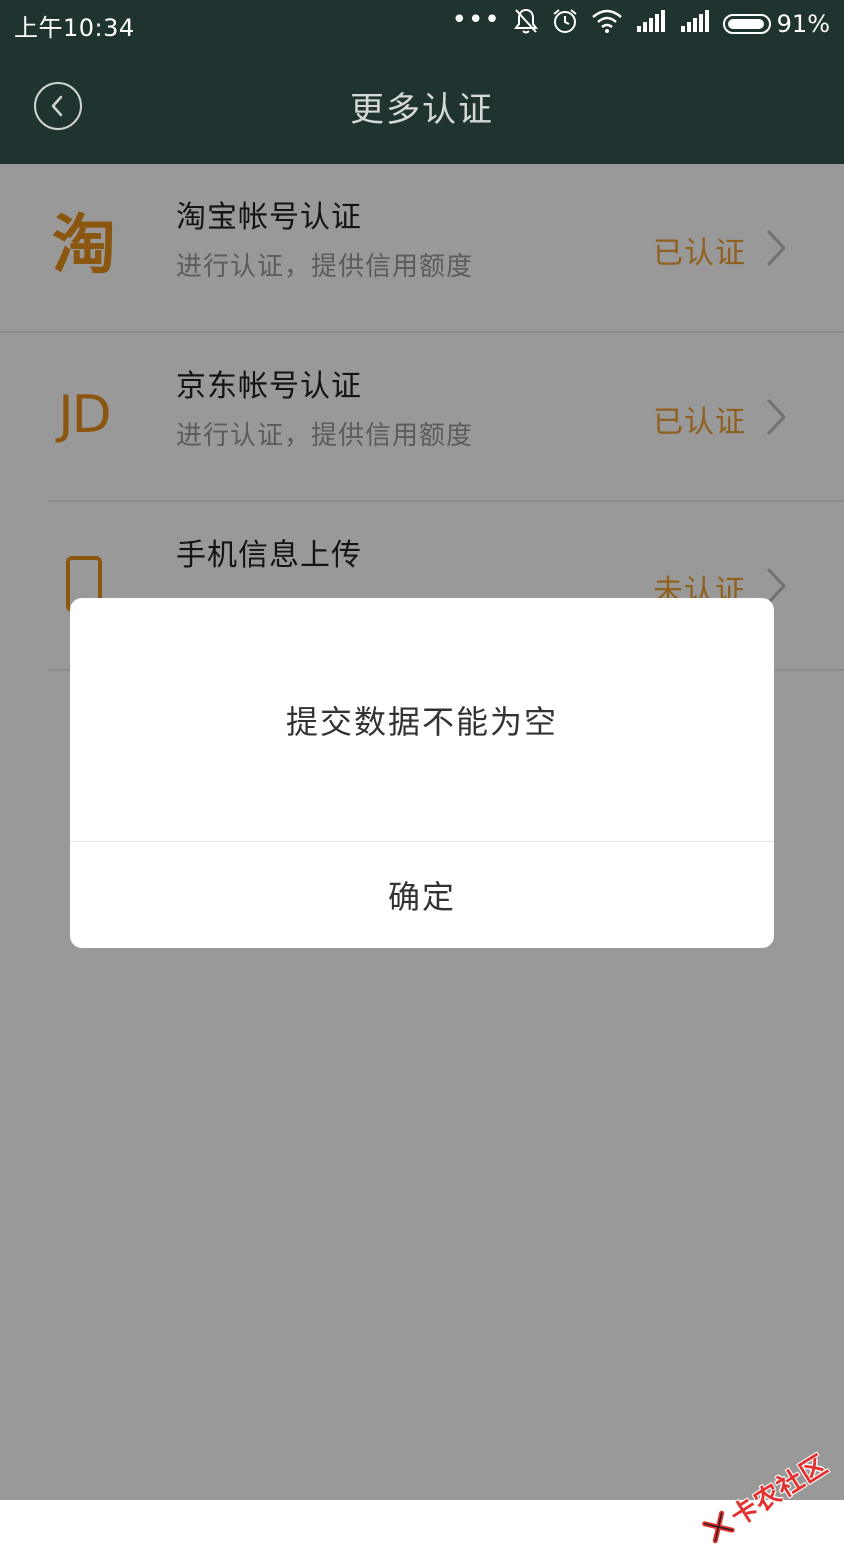 Image resolution: width=844 pixels, height=1549 pixels. What do you see at coordinates (74, 28) in the screenshot?
I see `status-time: 上午10:34` at bounding box center [74, 28].